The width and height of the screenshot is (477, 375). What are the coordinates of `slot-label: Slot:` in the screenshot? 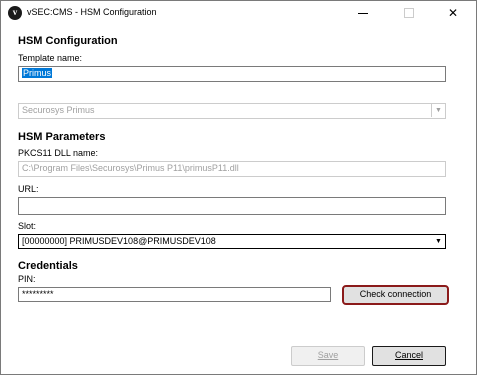 It's located at (27, 226).